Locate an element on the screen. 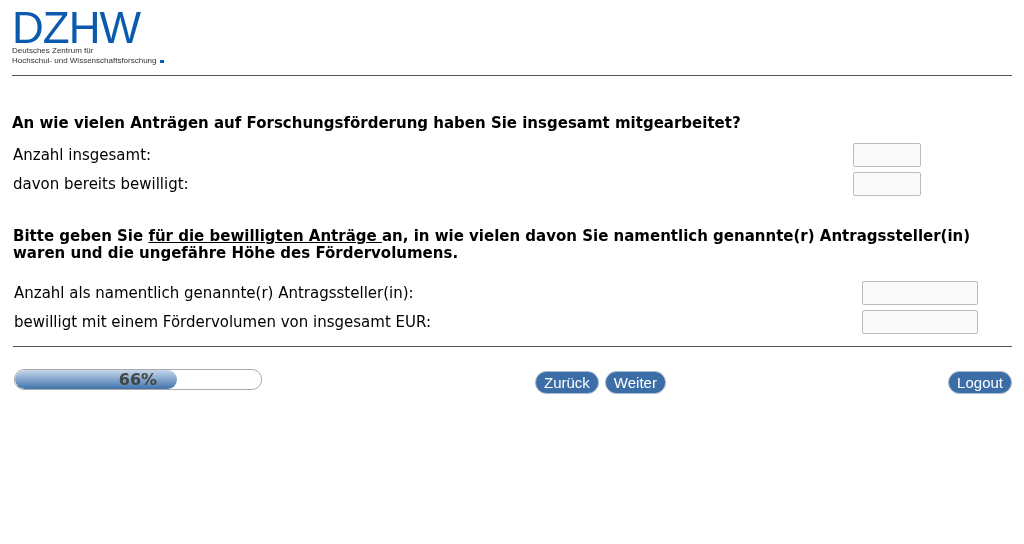 This screenshot has width=1024, height=544. nav-button: Zurück is located at coordinates (567, 382).